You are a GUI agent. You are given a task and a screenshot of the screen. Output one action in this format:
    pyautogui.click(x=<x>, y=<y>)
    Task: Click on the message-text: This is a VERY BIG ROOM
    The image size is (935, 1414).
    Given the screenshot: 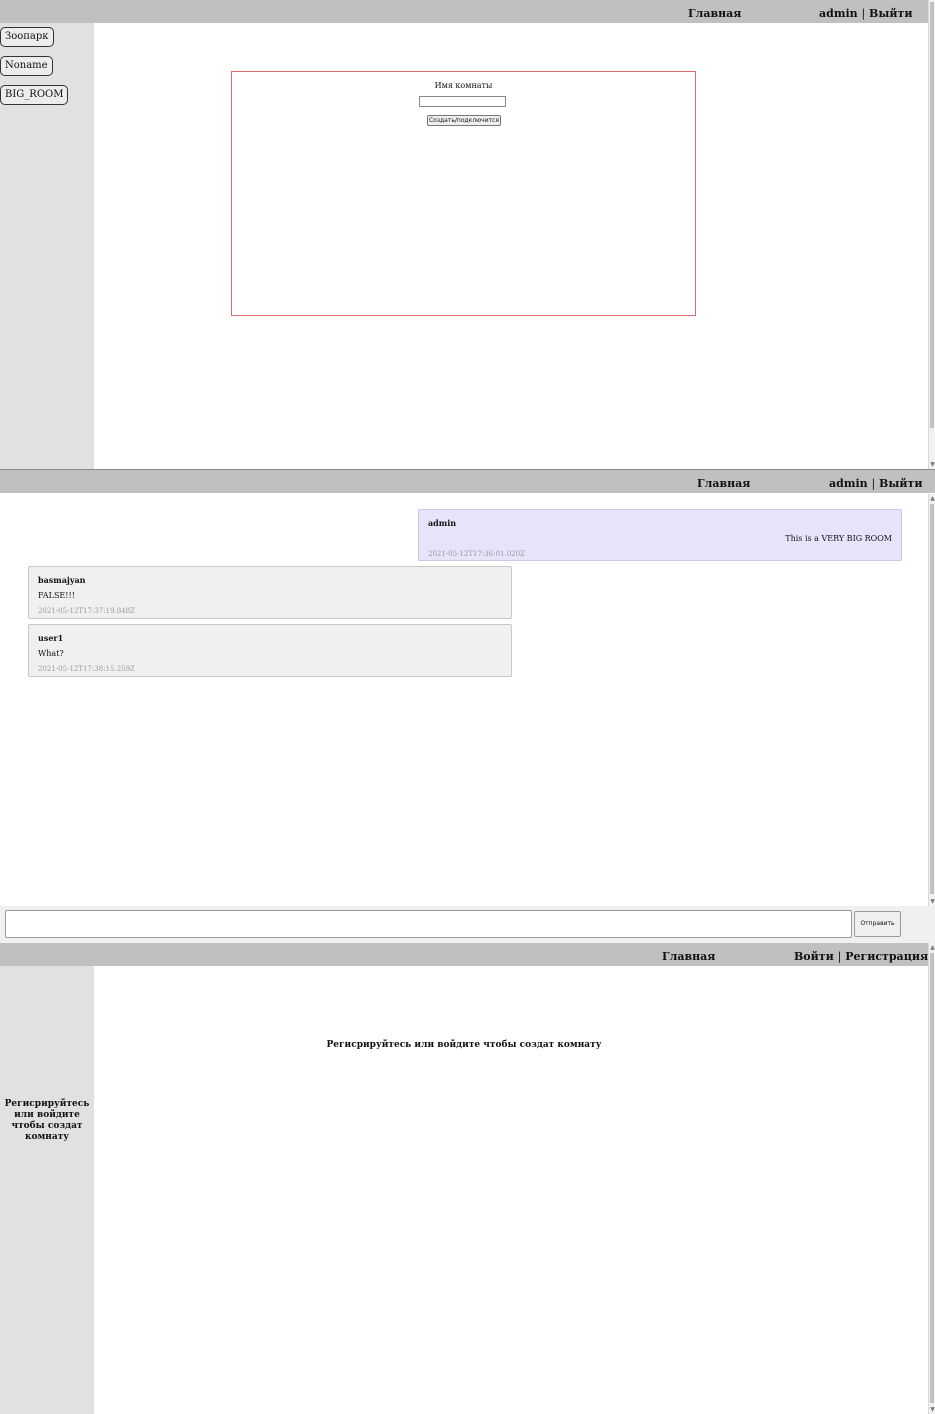 What is the action you would take?
    pyautogui.click(x=838, y=538)
    